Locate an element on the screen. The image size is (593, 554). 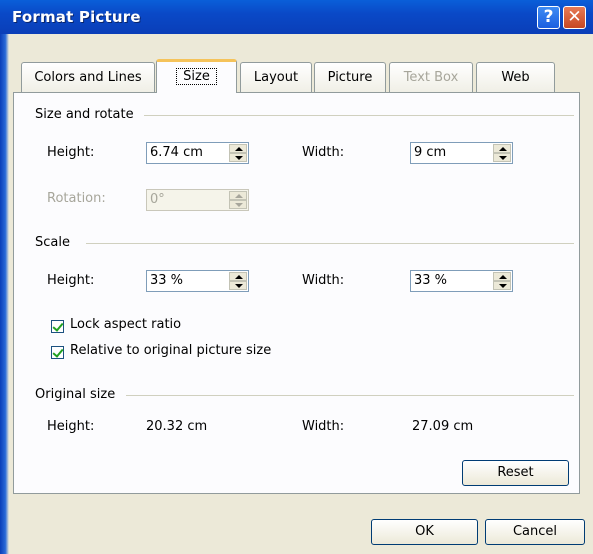
tab-web: Web is located at coordinates (515, 77).